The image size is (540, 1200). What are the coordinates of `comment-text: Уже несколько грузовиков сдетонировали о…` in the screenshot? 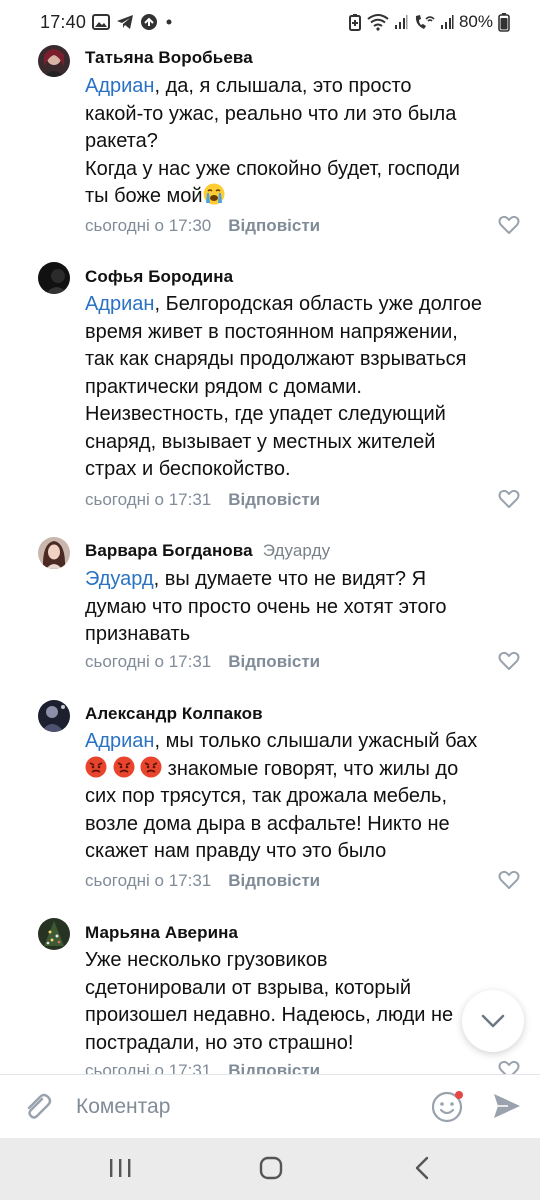 It's located at (295, 1002).